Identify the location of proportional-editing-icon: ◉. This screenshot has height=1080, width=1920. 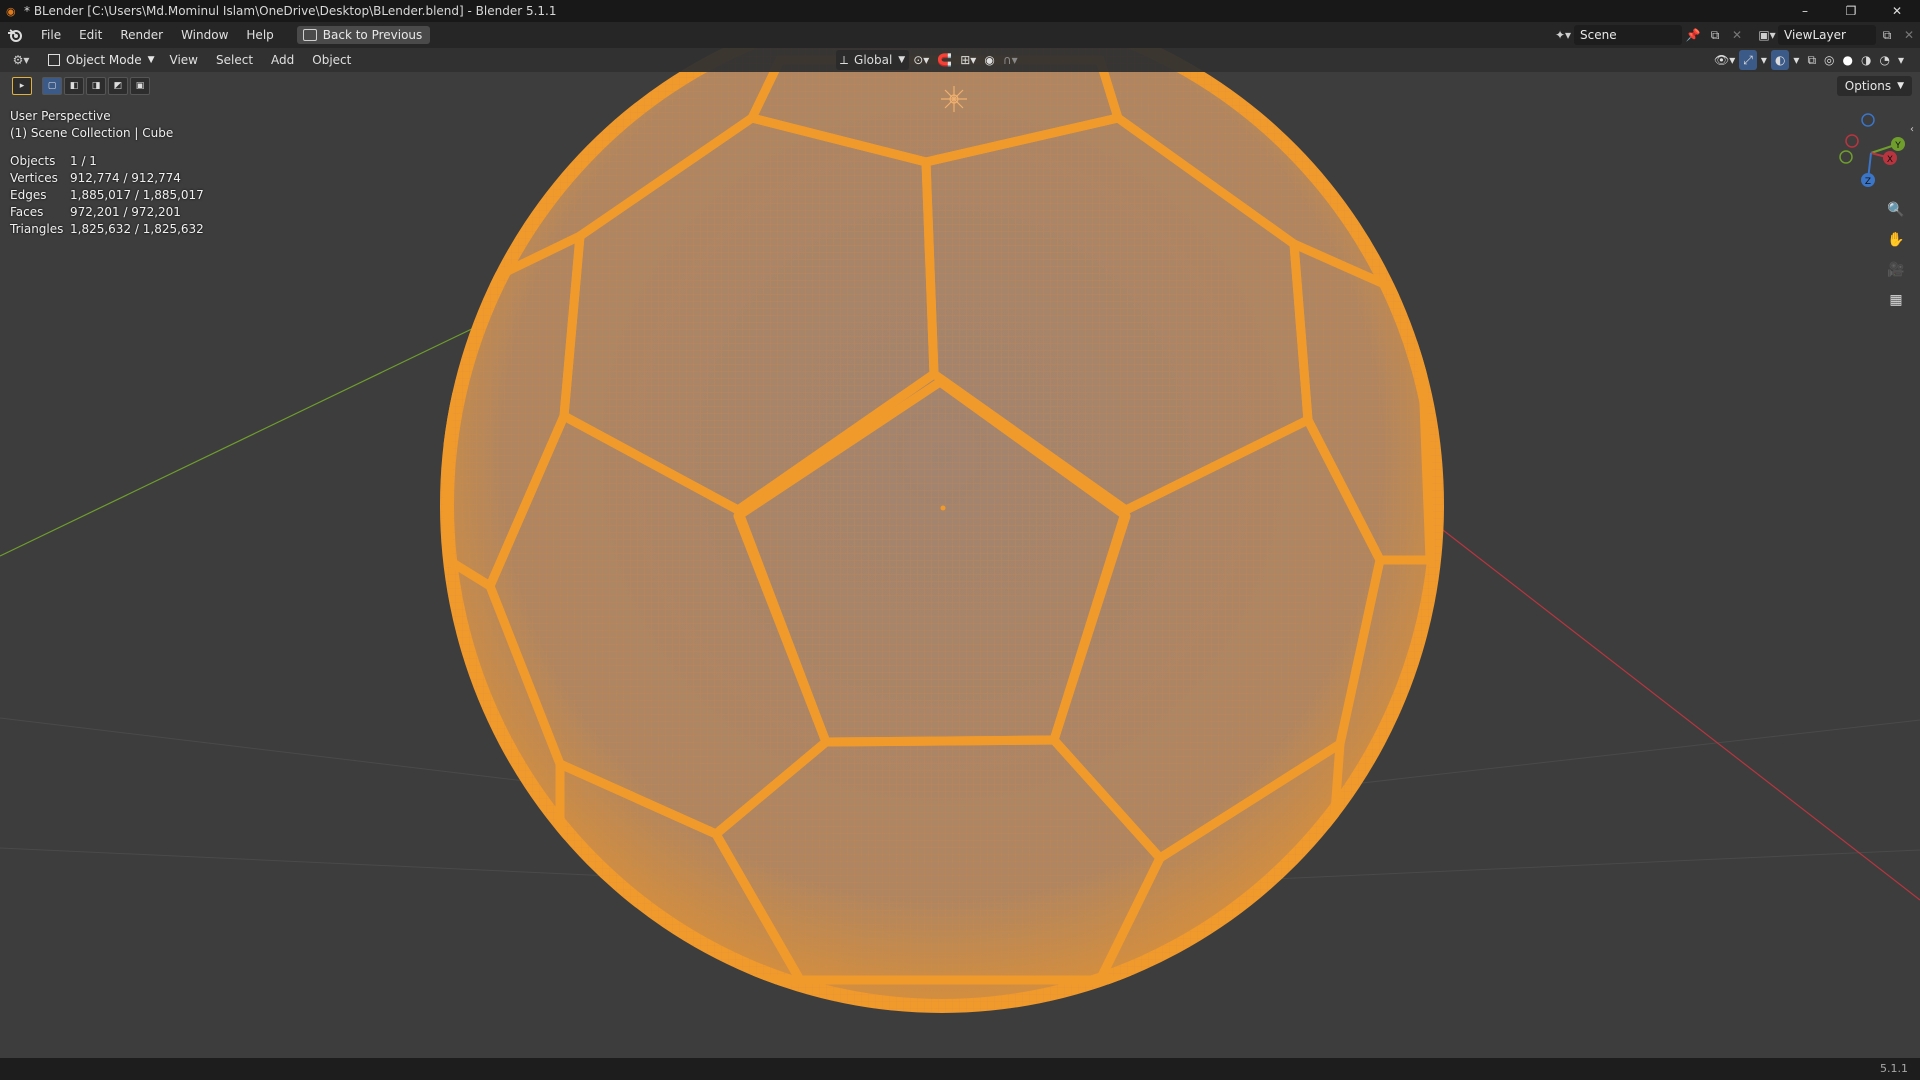
(989, 60).